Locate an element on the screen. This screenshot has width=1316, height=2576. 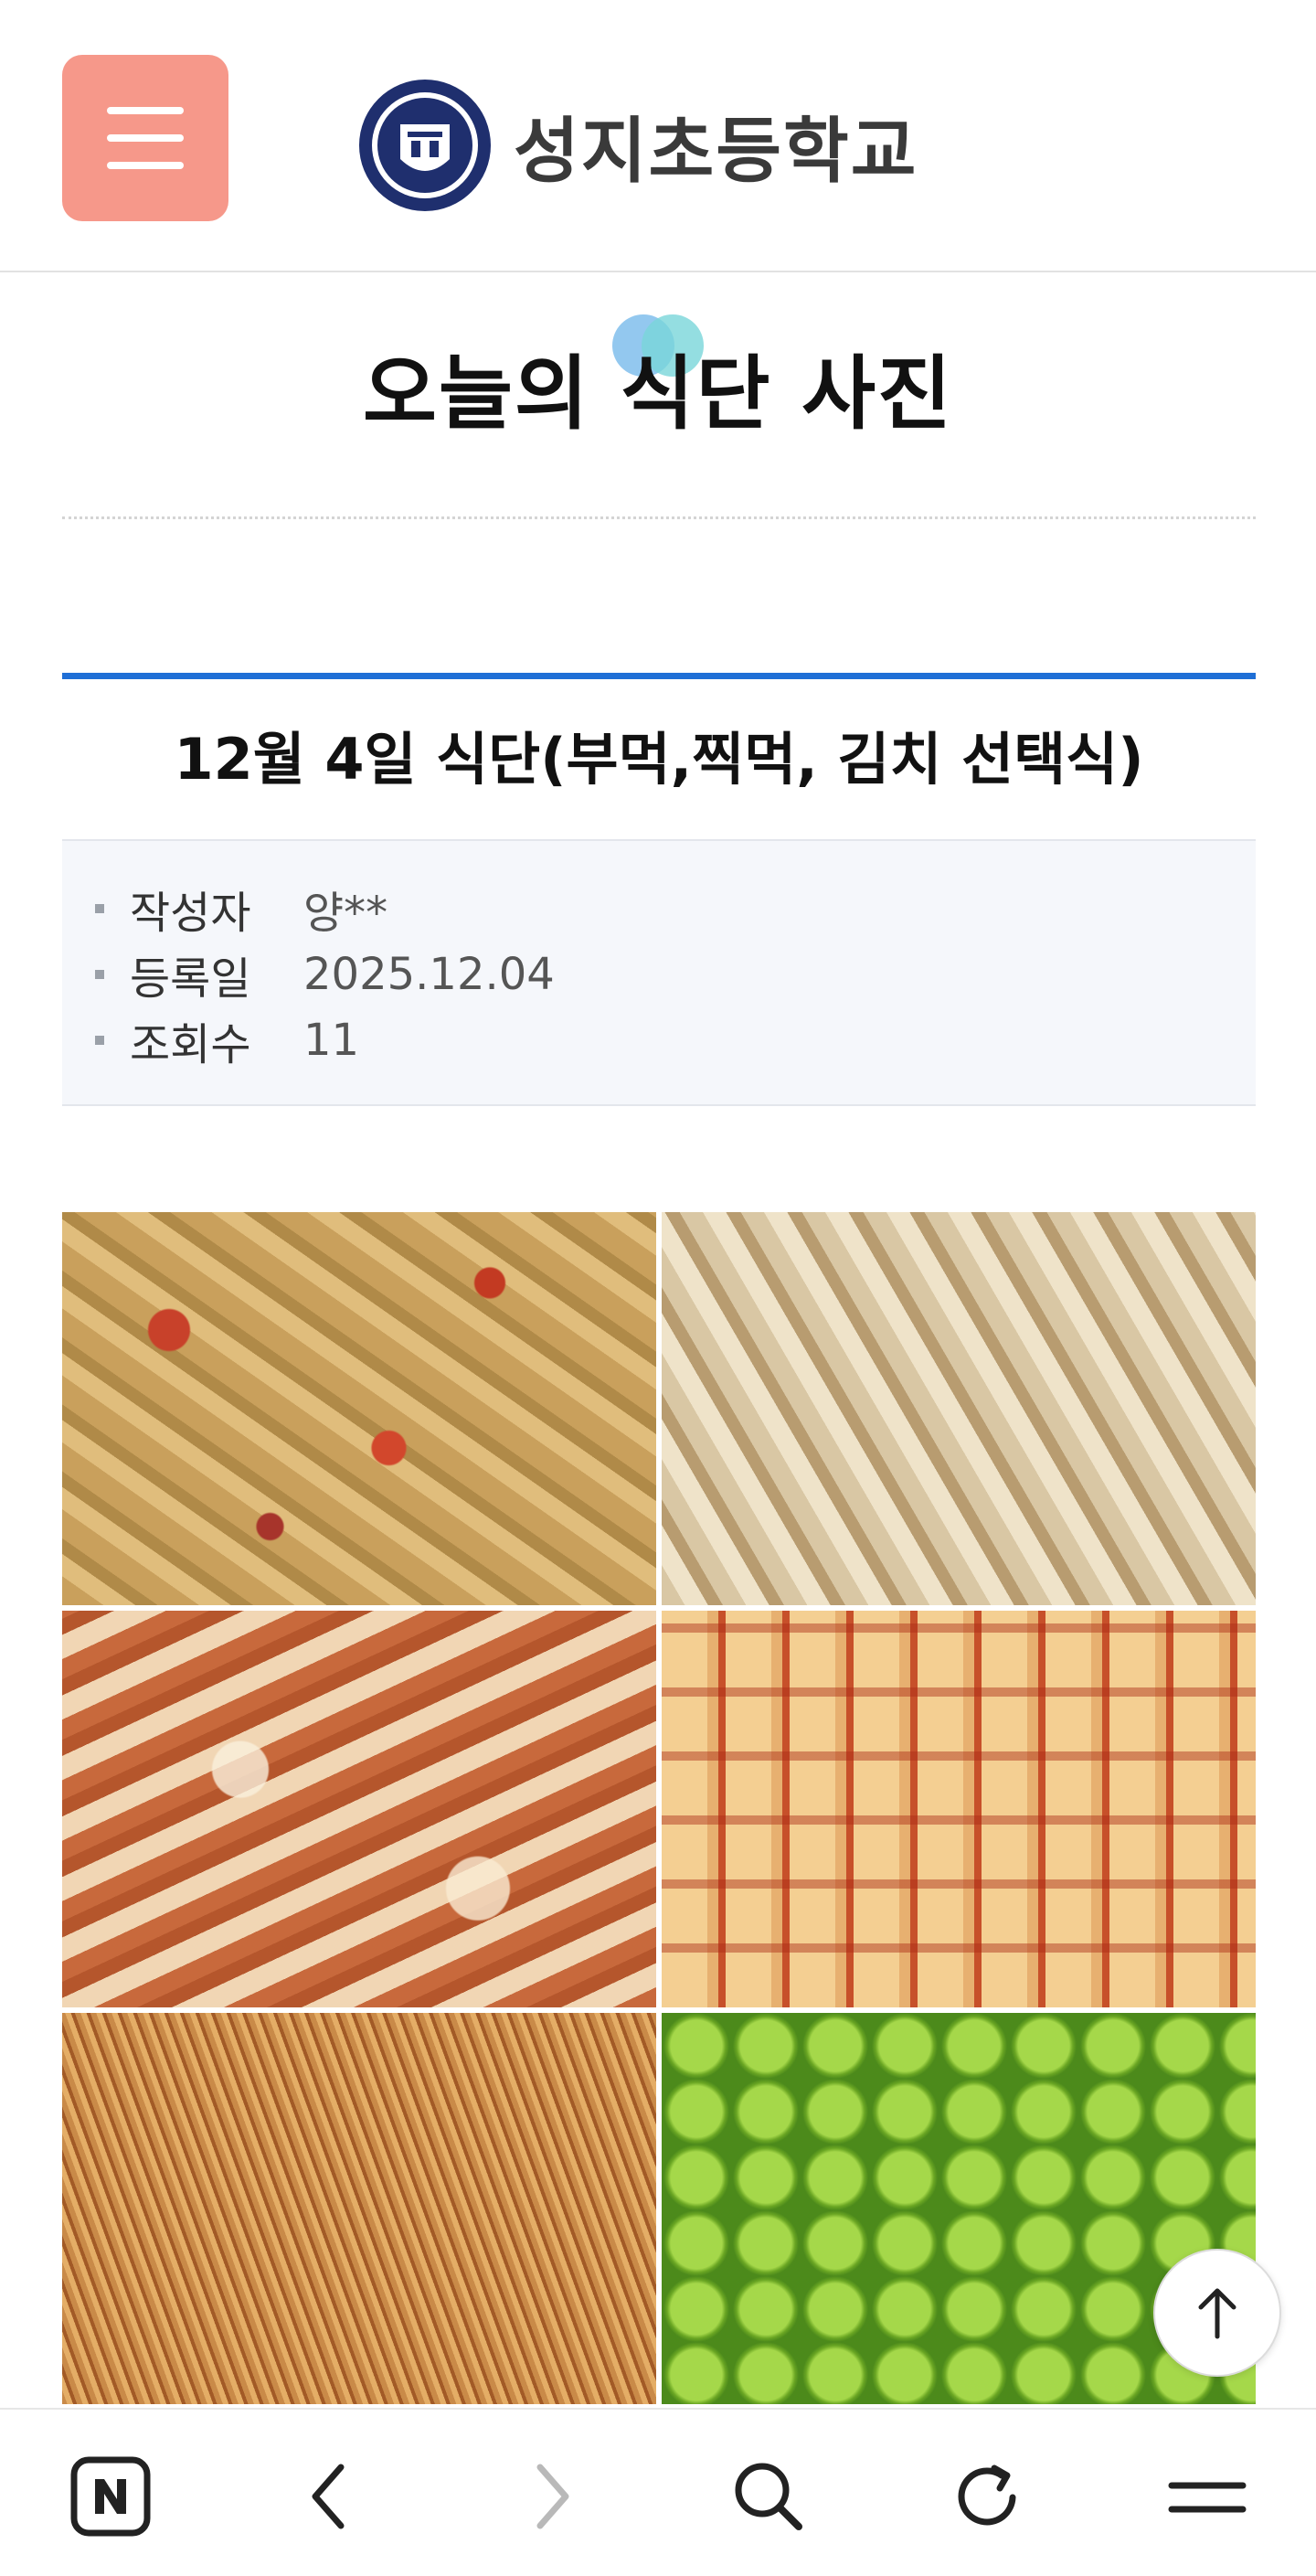
photo-fried-pork is located at coordinates (959, 1408).